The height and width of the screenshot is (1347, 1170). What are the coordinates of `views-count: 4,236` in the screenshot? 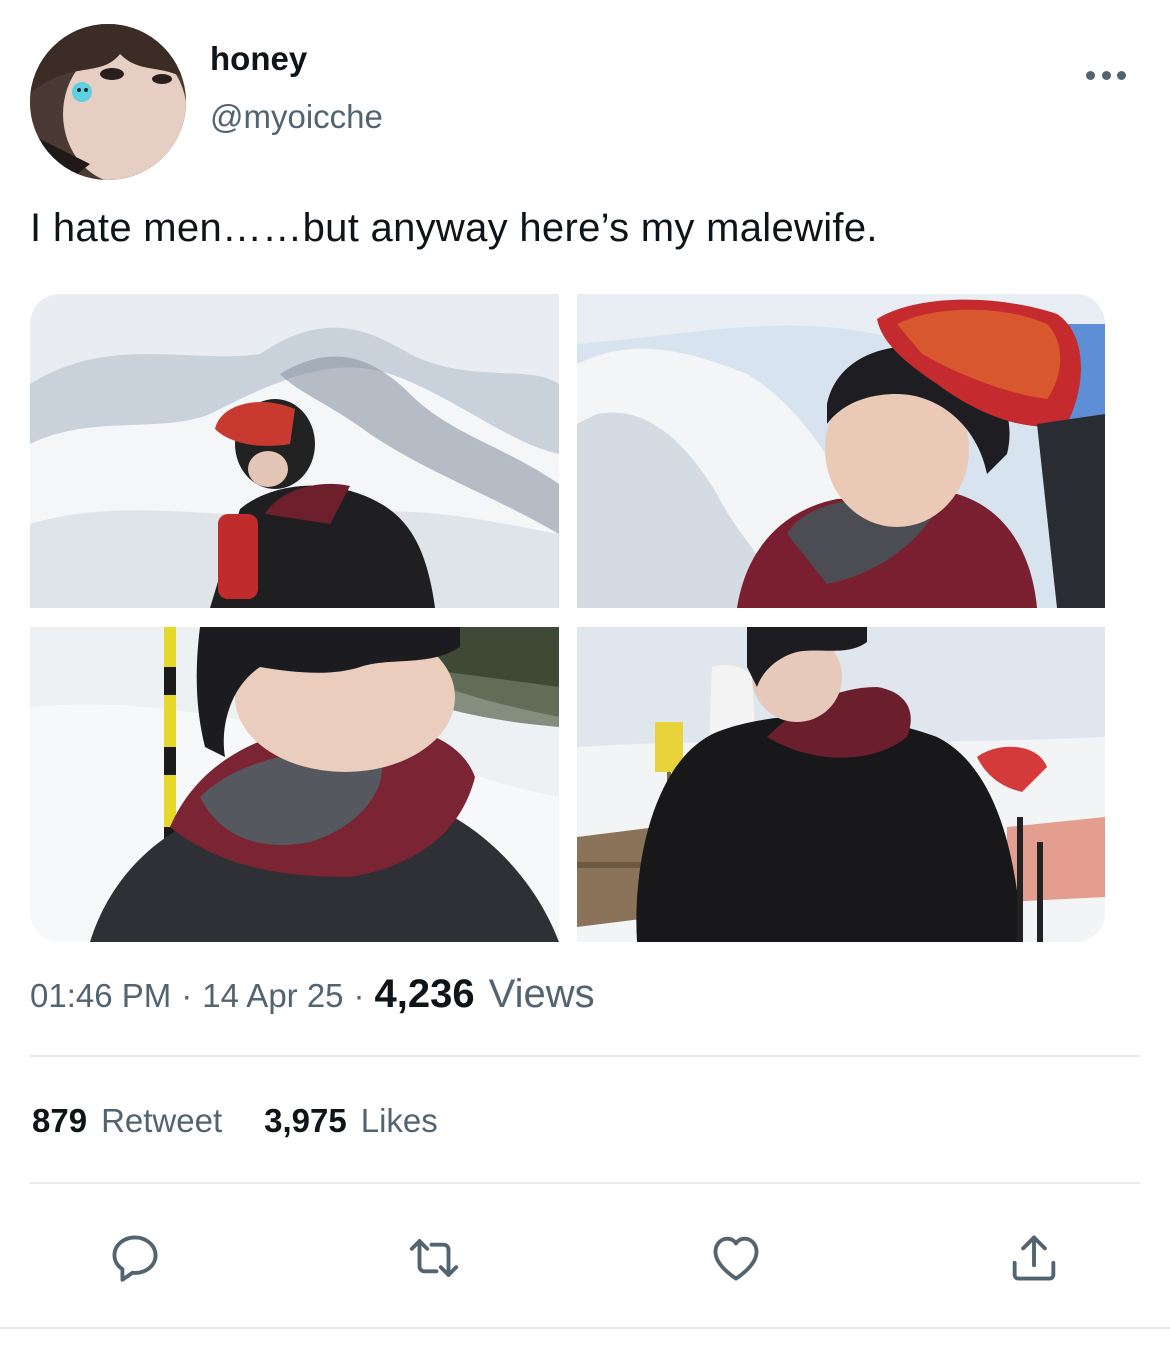 It's located at (424, 994).